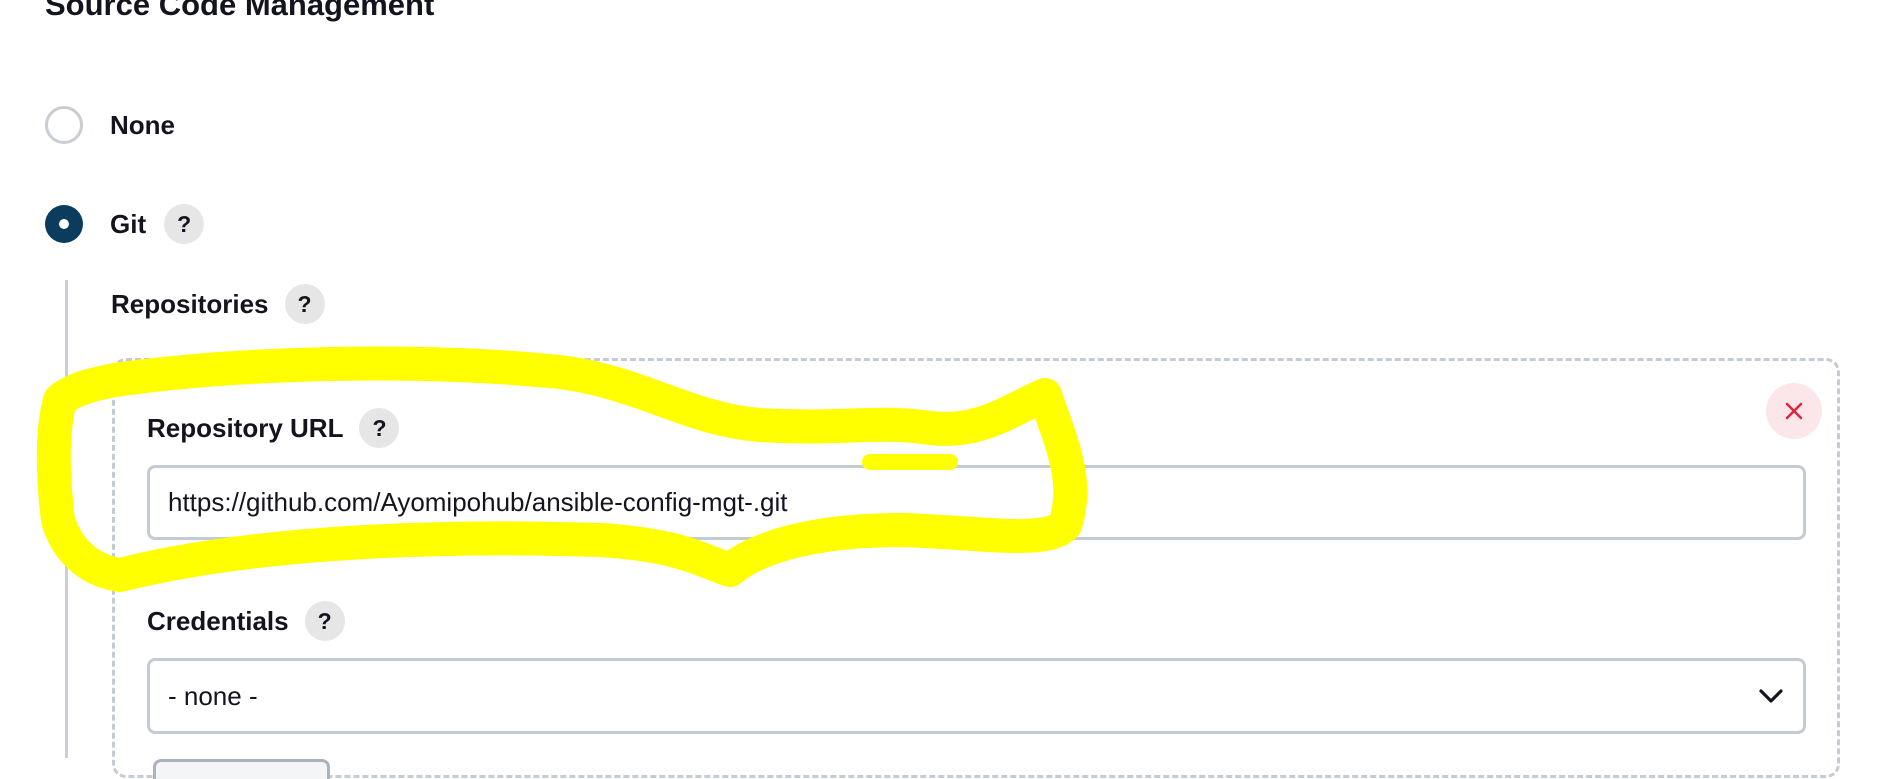  I want to click on radio-label-git: Git, so click(128, 223).